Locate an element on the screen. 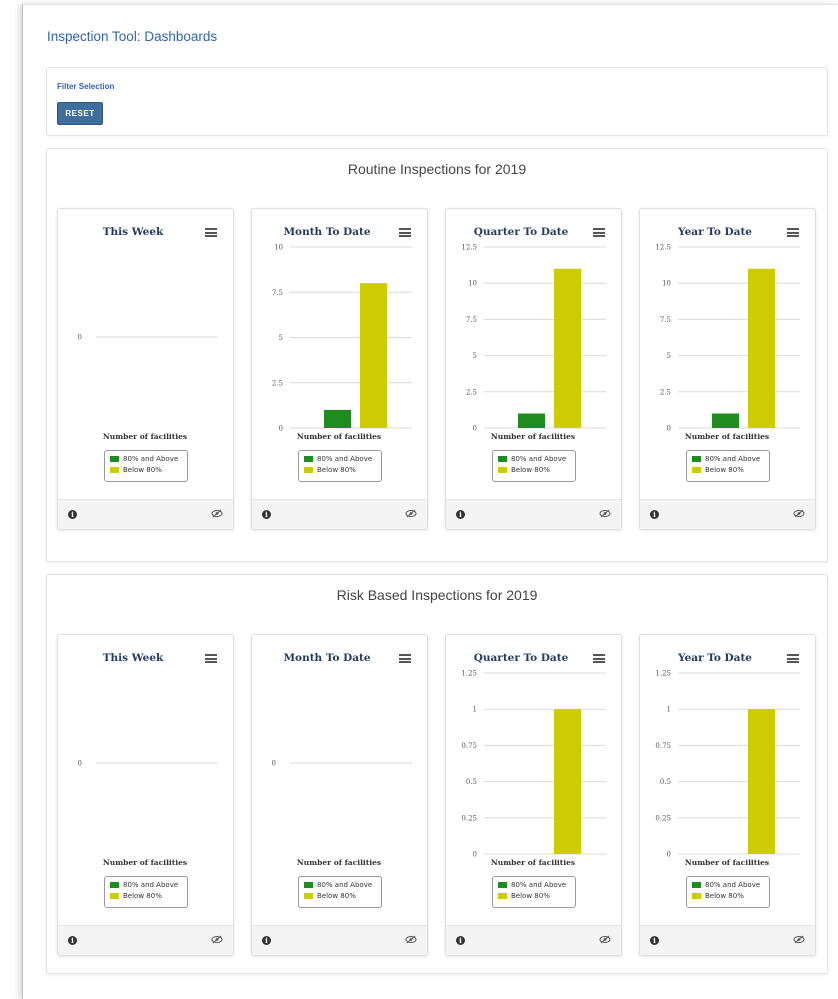 The width and height of the screenshot is (838, 999). card-title: Quarter To Date is located at coordinates (521, 658).